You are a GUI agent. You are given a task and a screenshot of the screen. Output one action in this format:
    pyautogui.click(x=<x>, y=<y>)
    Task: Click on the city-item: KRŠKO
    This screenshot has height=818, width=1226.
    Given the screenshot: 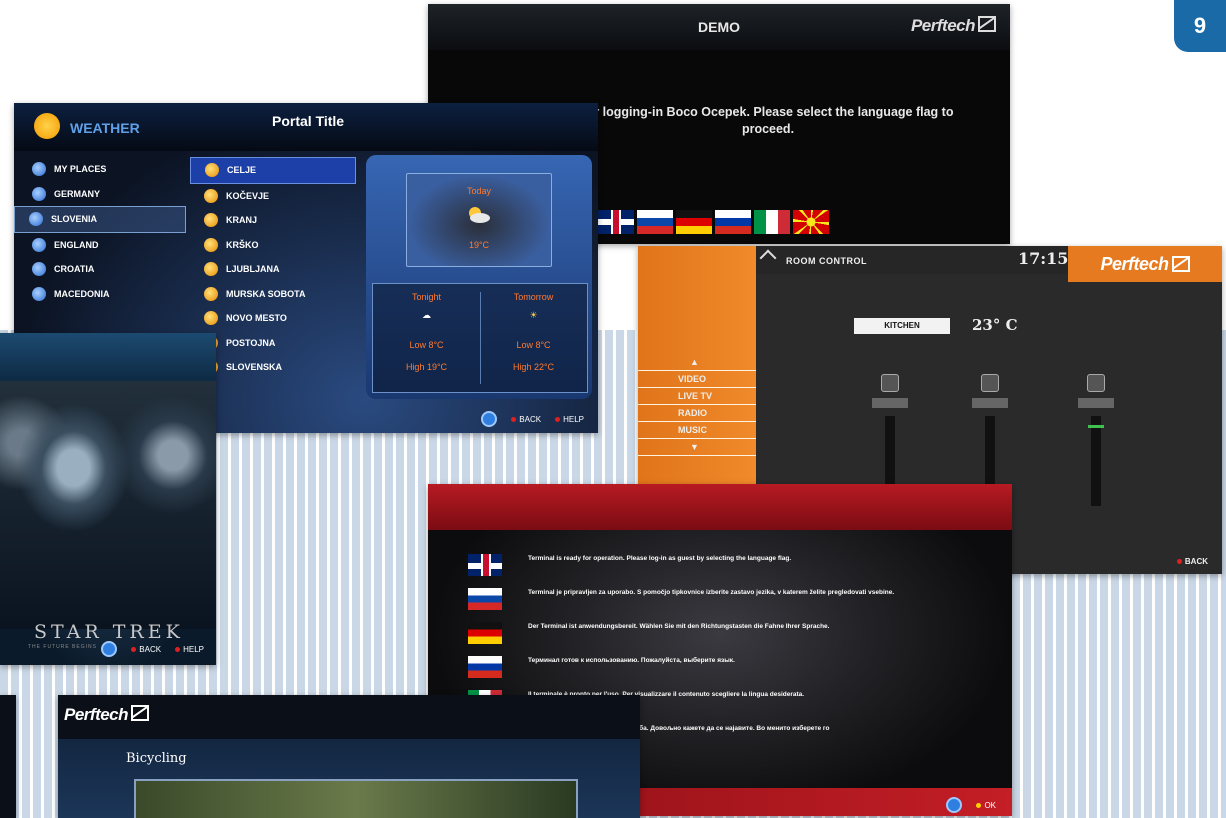 What is the action you would take?
    pyautogui.click(x=273, y=245)
    